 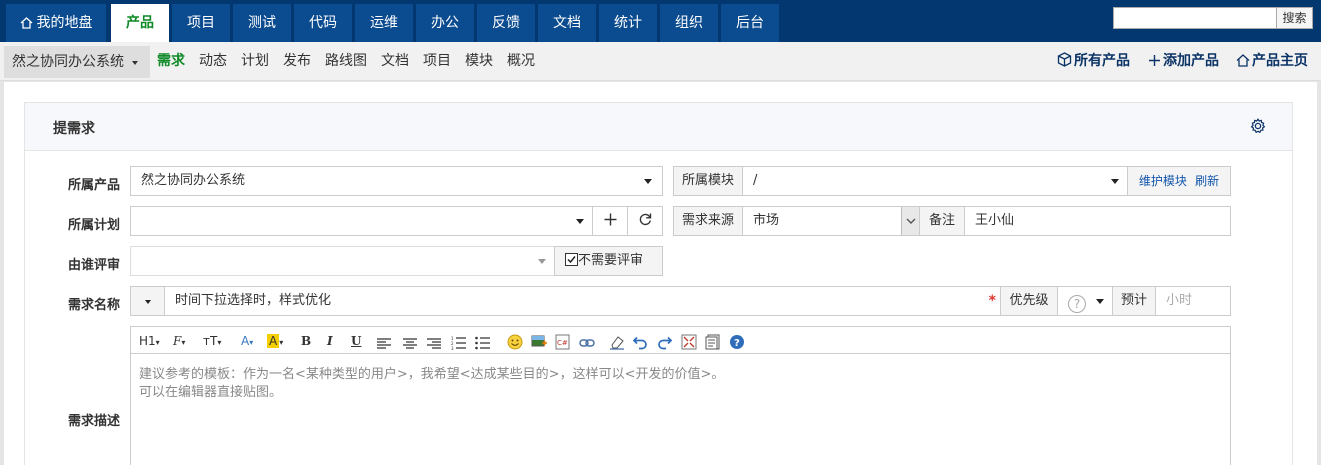 What do you see at coordinates (658, 127) in the screenshot?
I see `panel-header: 提需求` at bounding box center [658, 127].